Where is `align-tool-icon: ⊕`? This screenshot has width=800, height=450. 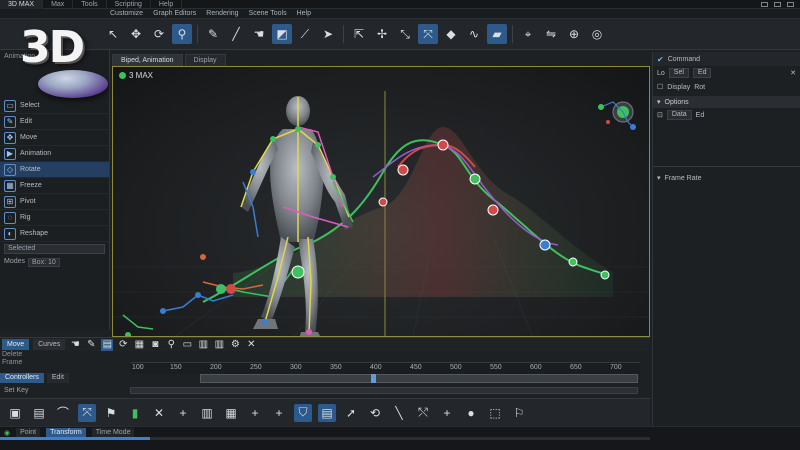 align-tool-icon: ⊕ is located at coordinates (574, 34).